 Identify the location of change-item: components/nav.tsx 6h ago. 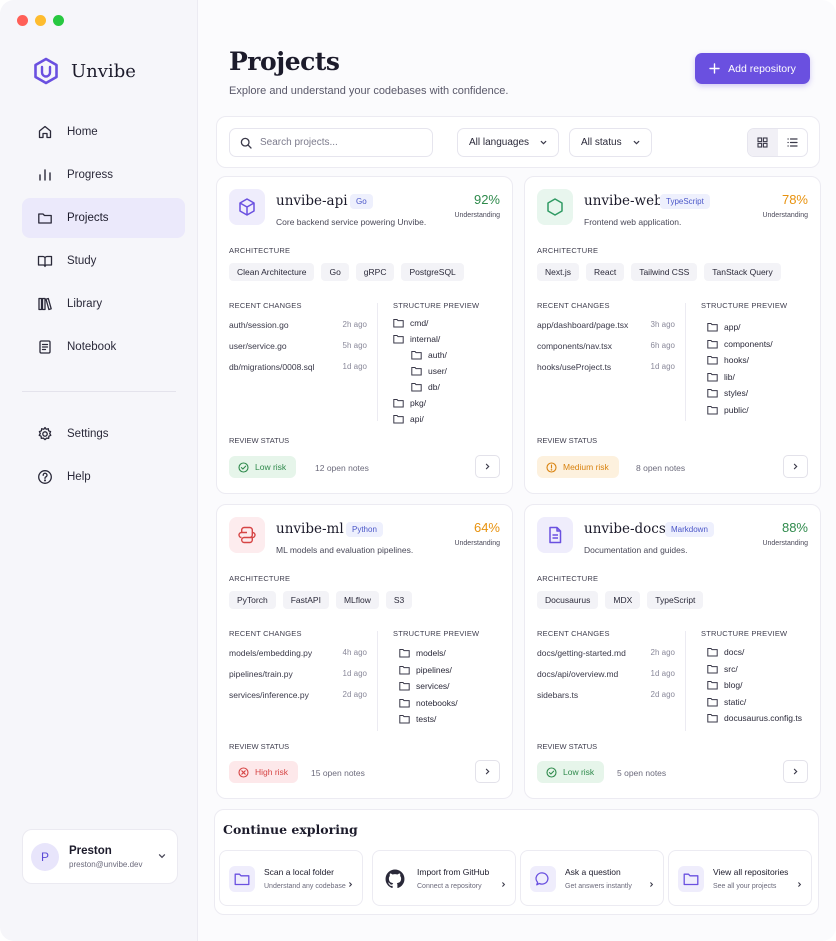
(606, 351).